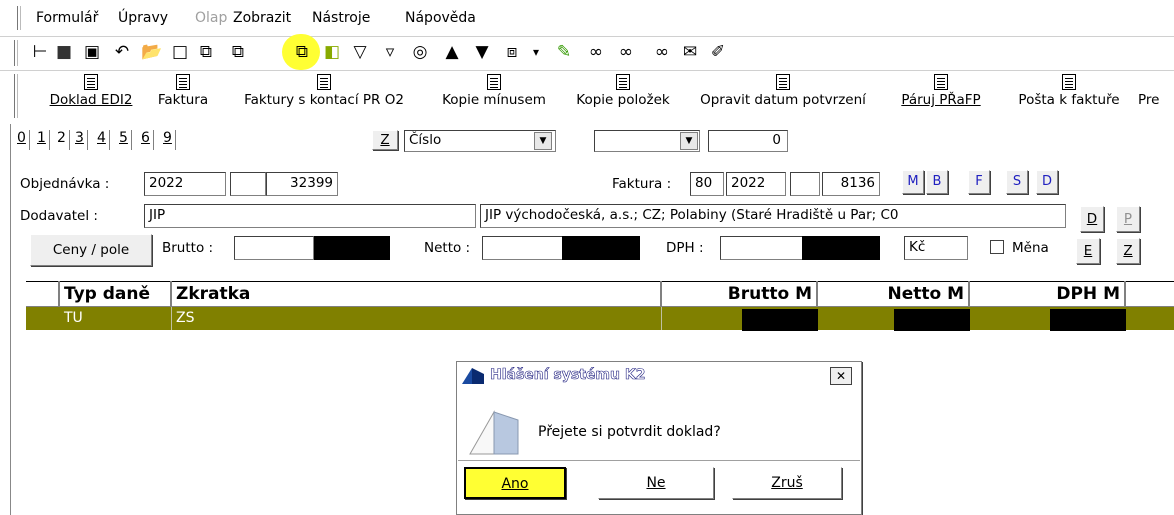  What do you see at coordinates (894, 294) in the screenshot?
I see `column-header-netto-m: Netto M` at bounding box center [894, 294].